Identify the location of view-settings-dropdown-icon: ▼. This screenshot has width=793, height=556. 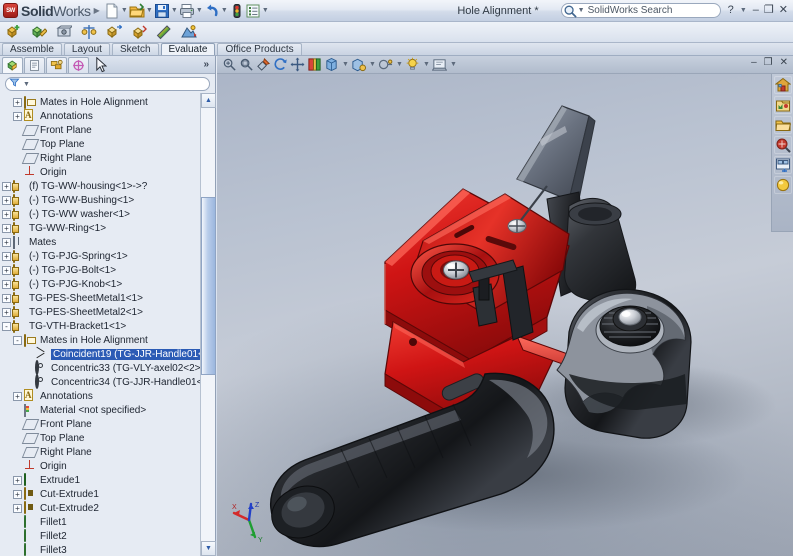
(453, 64).